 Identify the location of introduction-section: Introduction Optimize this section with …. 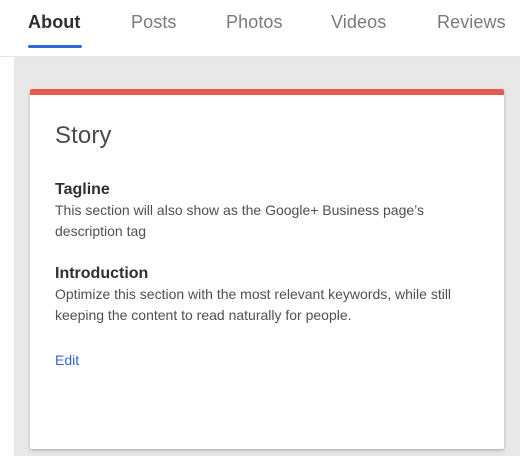
(270, 295).